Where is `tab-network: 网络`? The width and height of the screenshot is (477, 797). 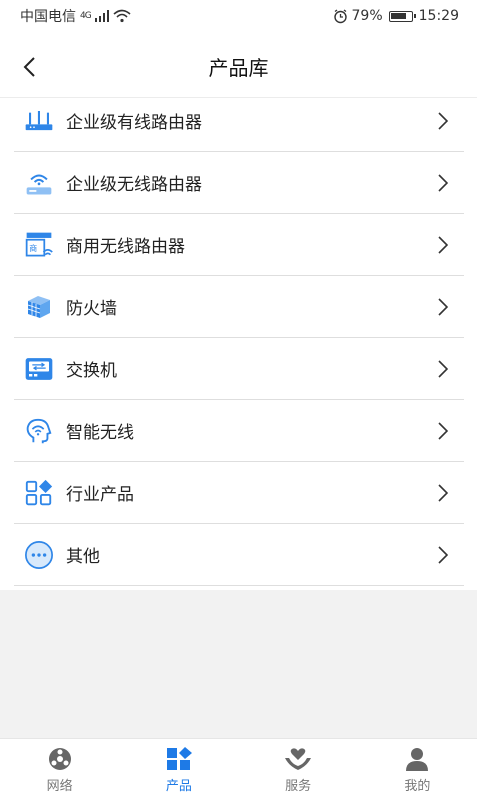 tab-network: 网络 is located at coordinates (59, 768).